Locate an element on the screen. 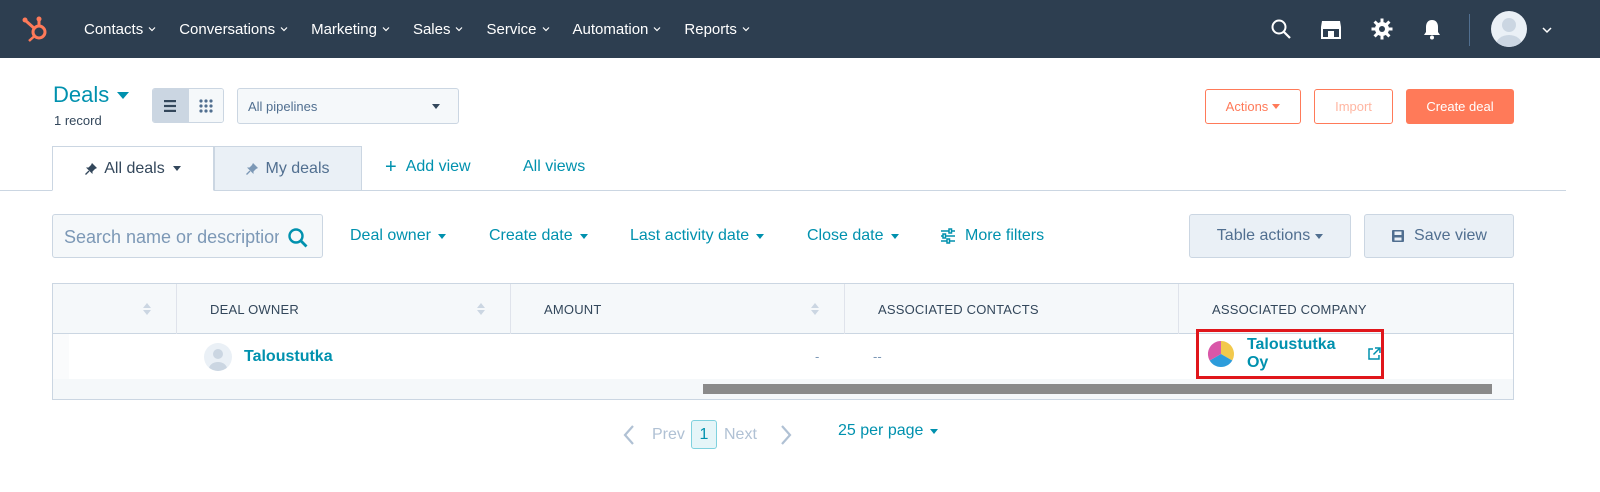 The image size is (1600, 492). import-button: Import is located at coordinates (1353, 106).